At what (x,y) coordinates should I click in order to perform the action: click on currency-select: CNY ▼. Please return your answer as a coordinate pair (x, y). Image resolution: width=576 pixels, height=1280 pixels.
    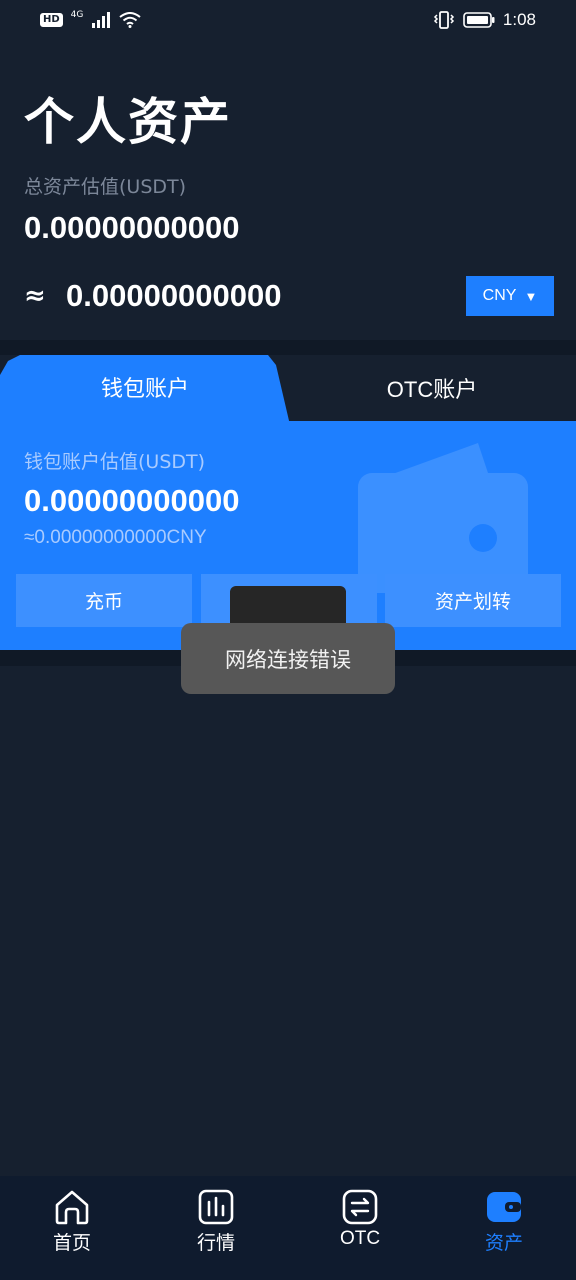
    Looking at the image, I should click on (510, 296).